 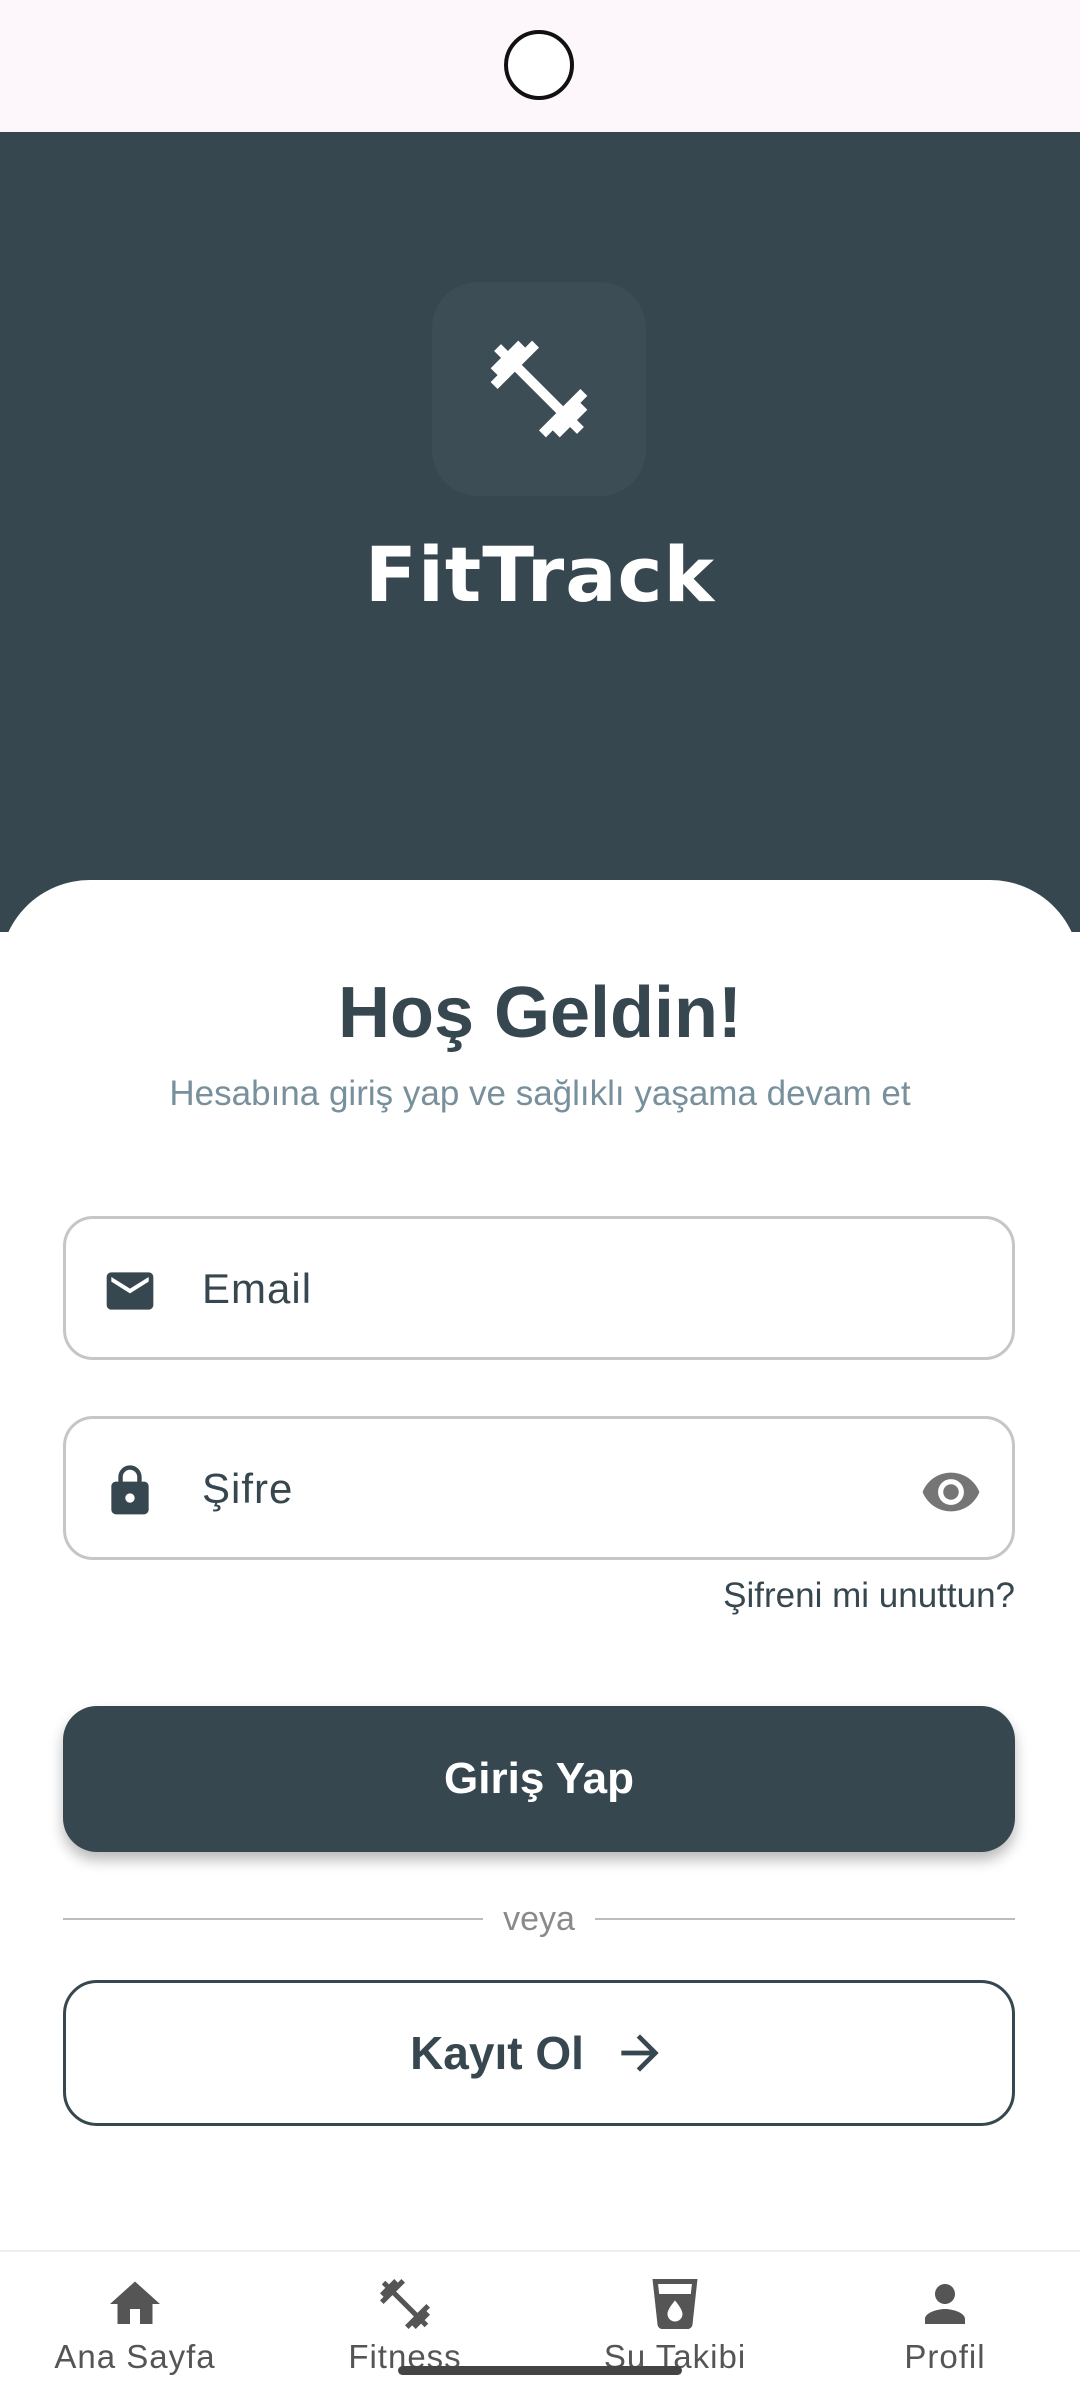 What do you see at coordinates (539, 1288) in the screenshot?
I see `email-field: Email` at bounding box center [539, 1288].